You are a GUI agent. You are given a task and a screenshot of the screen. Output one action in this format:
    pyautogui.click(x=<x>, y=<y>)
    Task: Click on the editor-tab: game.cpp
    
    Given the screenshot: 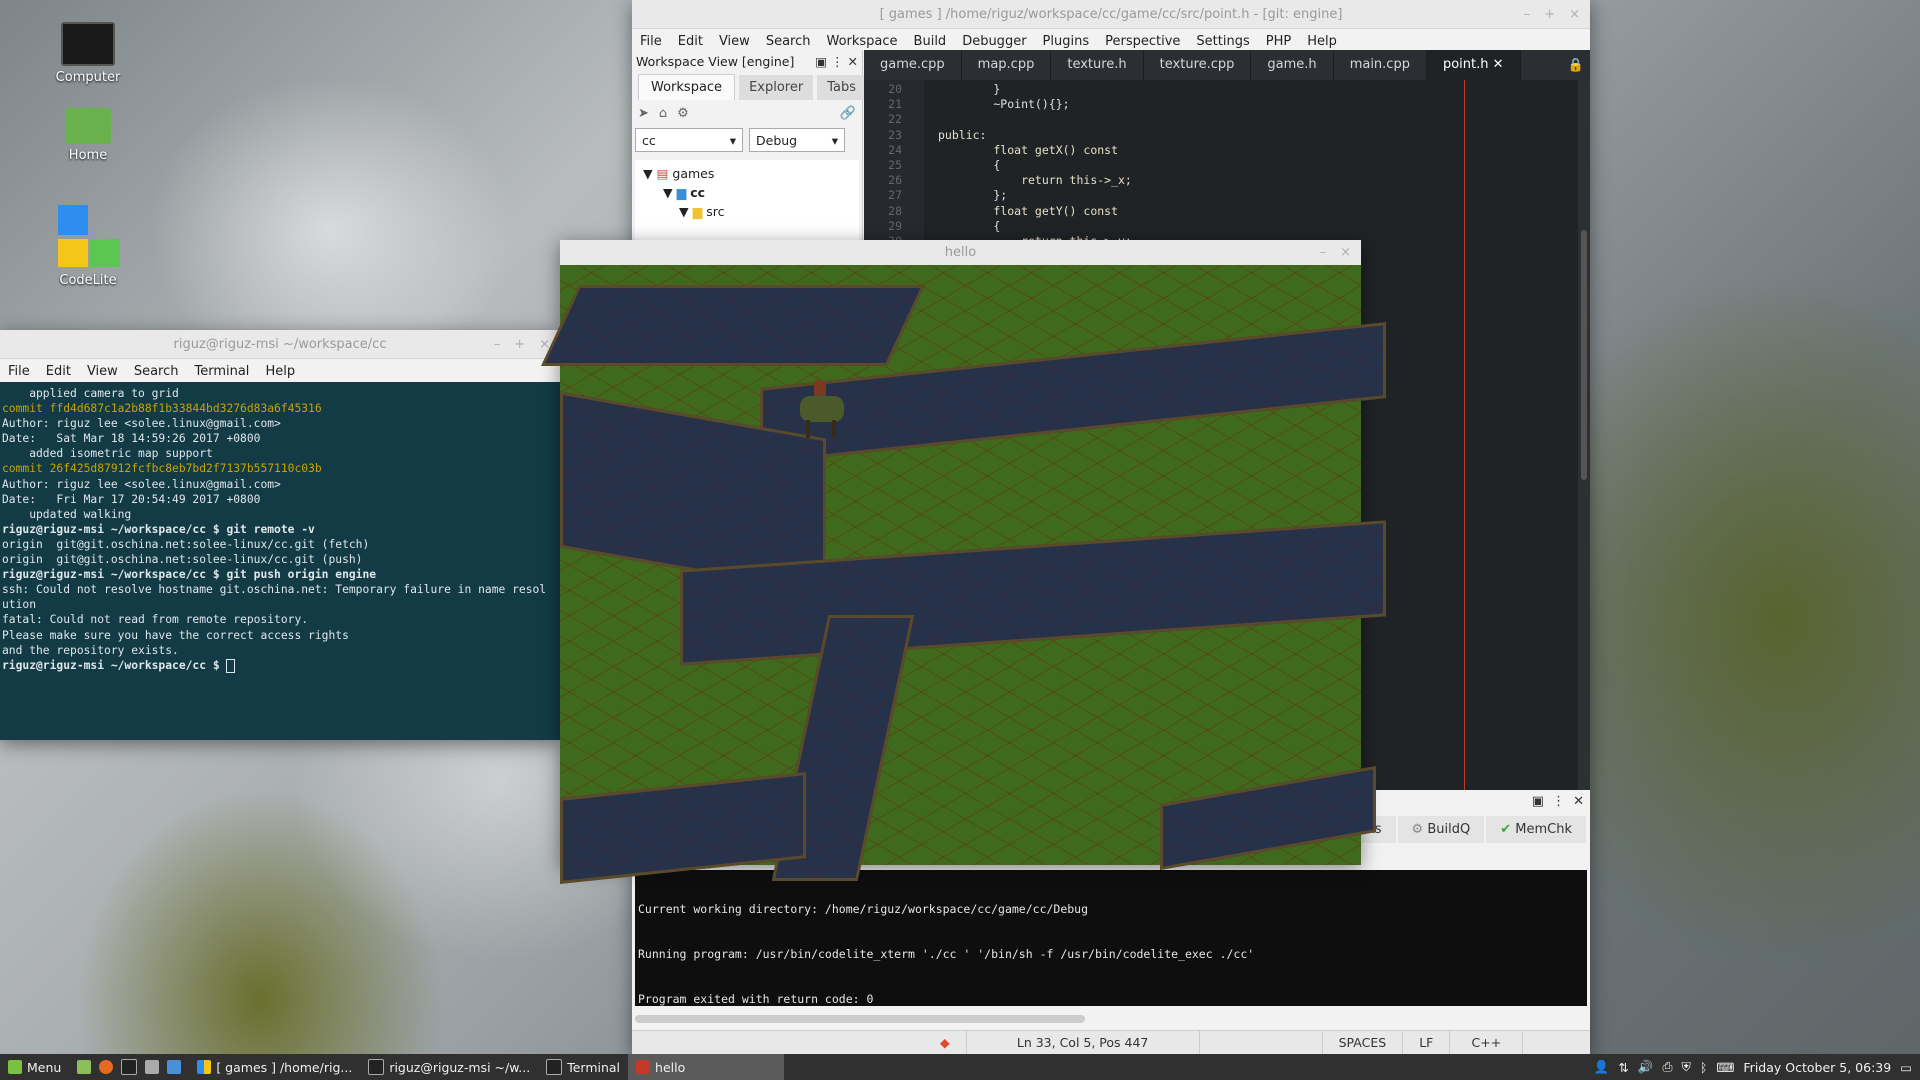 What is the action you would take?
    pyautogui.click(x=913, y=65)
    